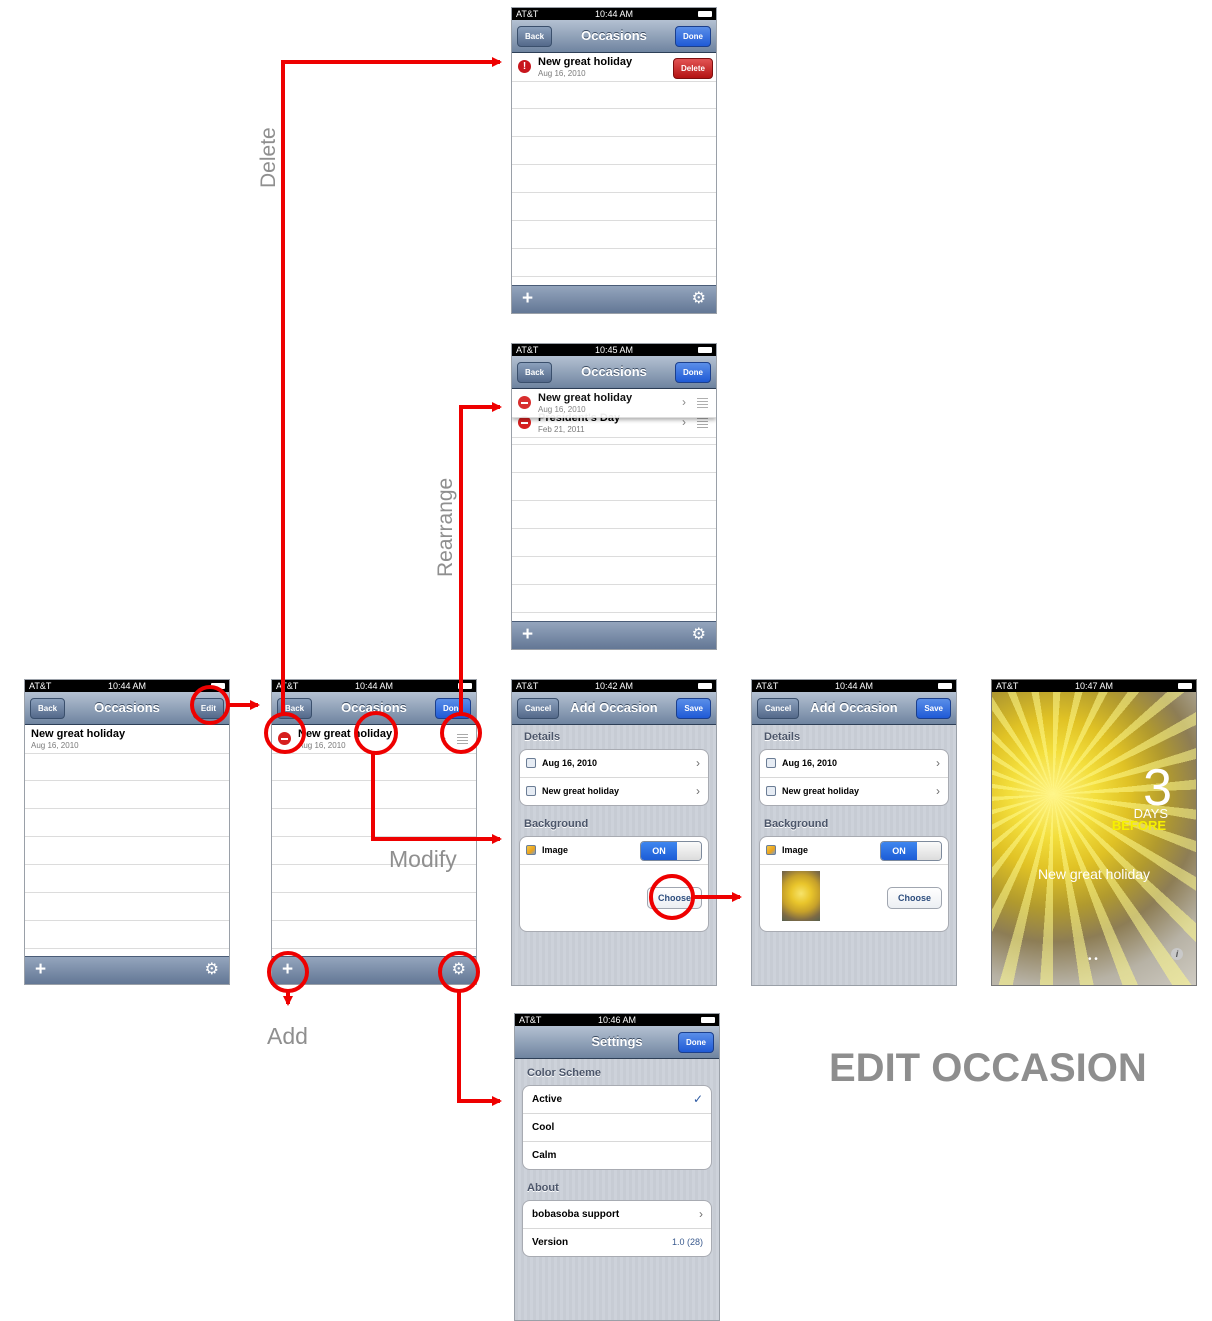 This screenshot has width=1212, height=1321. What do you see at coordinates (614, 169) in the screenshot?
I see `occasion-table: ! New great holiday Aug 16, 2010 Delete` at bounding box center [614, 169].